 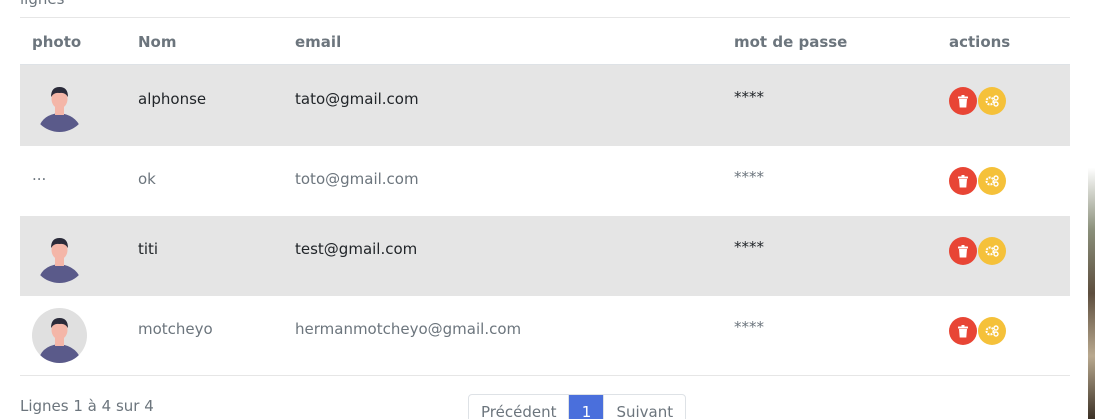 What do you see at coordinates (172, 99) in the screenshot?
I see `user-name: alphonse` at bounding box center [172, 99].